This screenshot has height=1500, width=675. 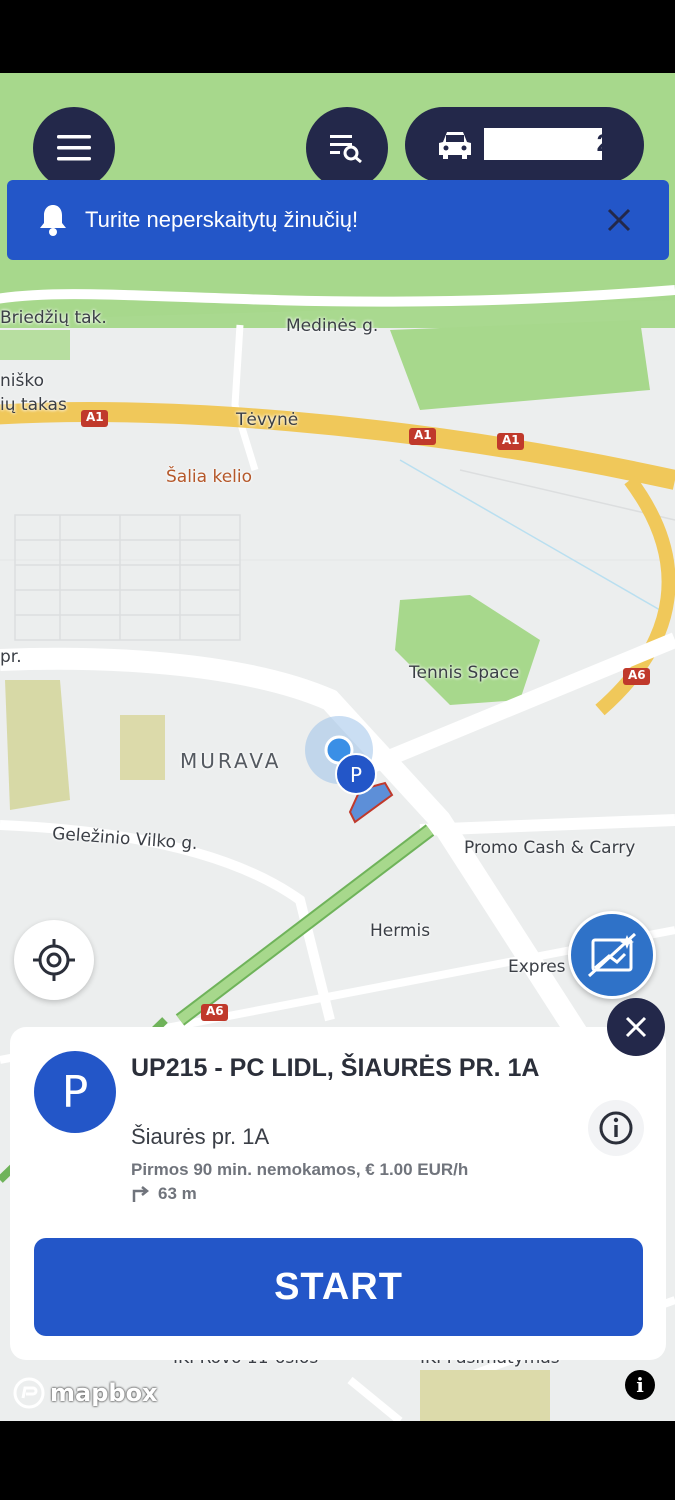 What do you see at coordinates (53, 220) in the screenshot?
I see `bell-icon` at bounding box center [53, 220].